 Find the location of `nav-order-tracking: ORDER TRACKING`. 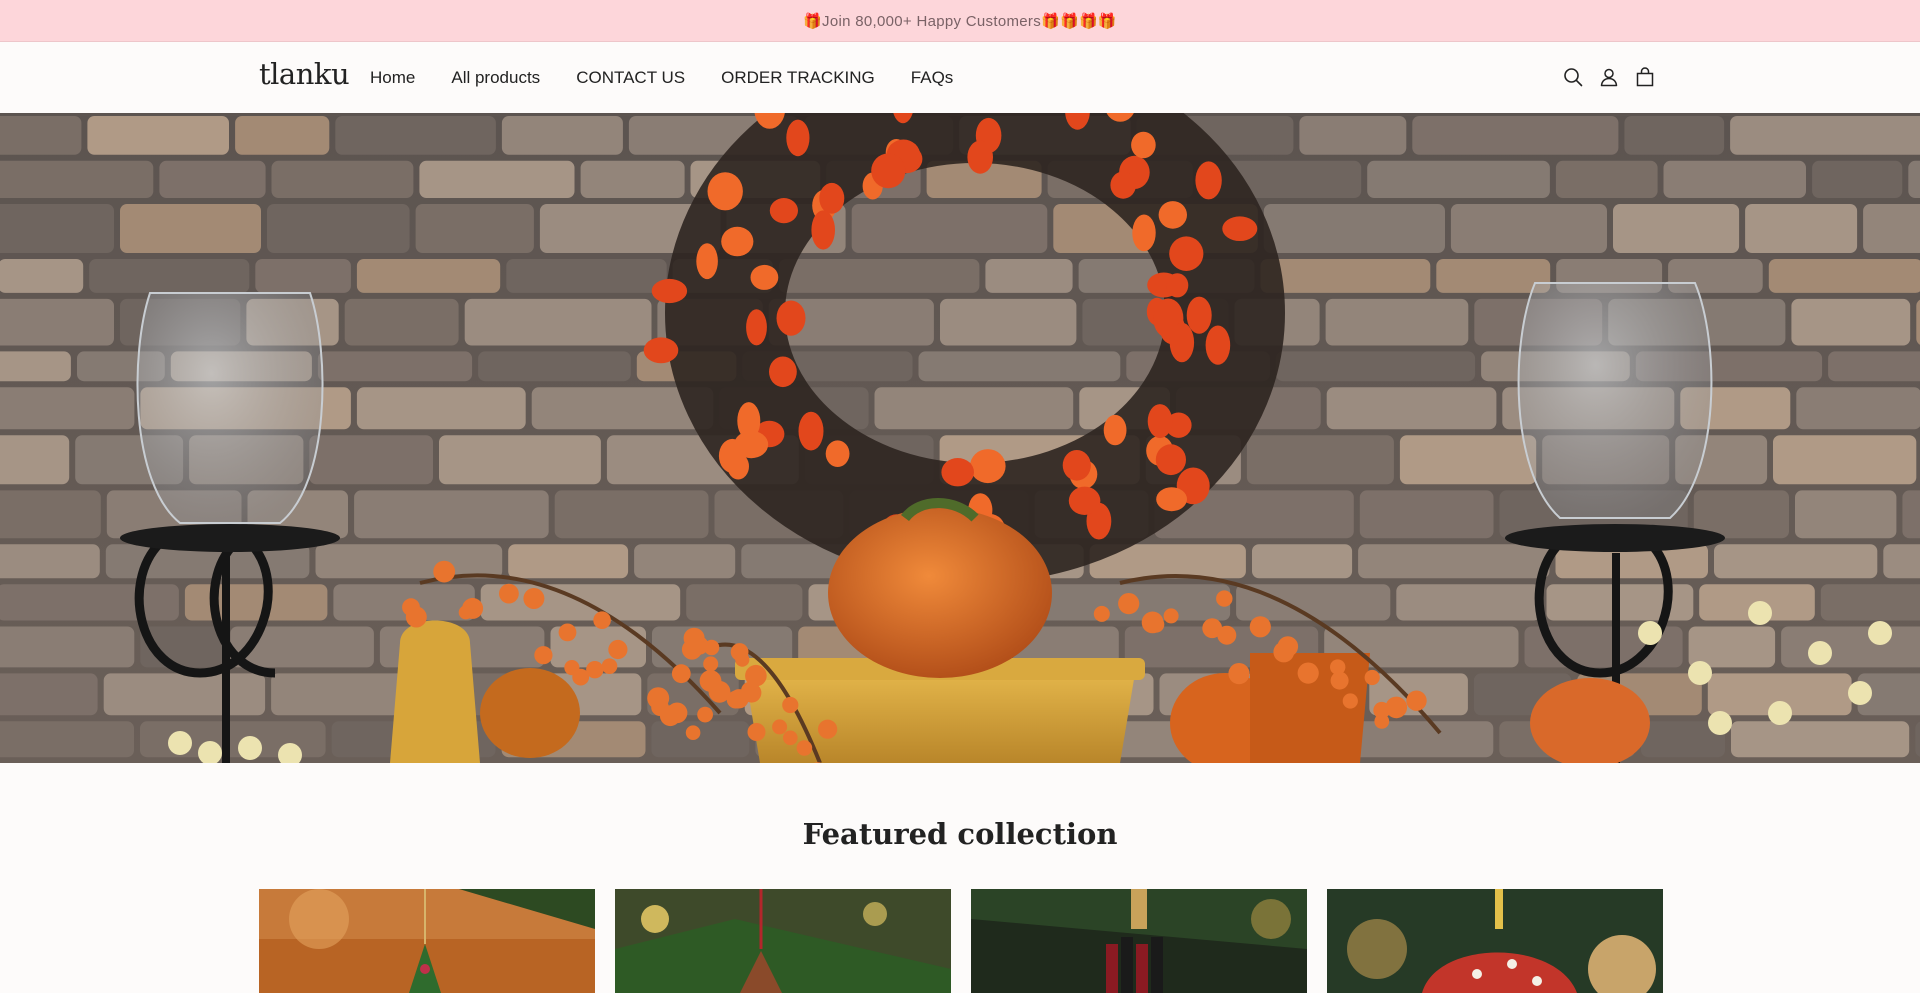

nav-order-tracking: ORDER TRACKING is located at coordinates (798, 78).